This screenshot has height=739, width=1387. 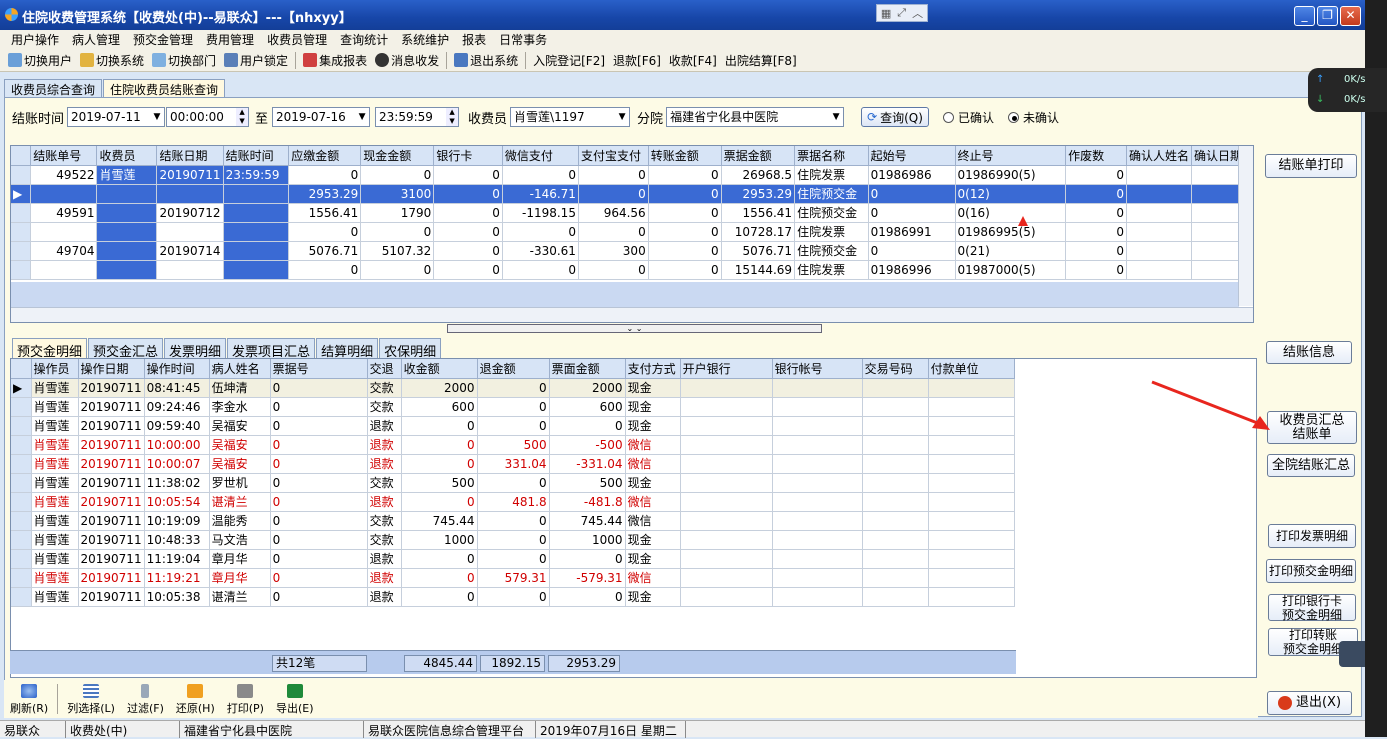 I want to click on column-header: 微信支付, so click(x=540, y=156).